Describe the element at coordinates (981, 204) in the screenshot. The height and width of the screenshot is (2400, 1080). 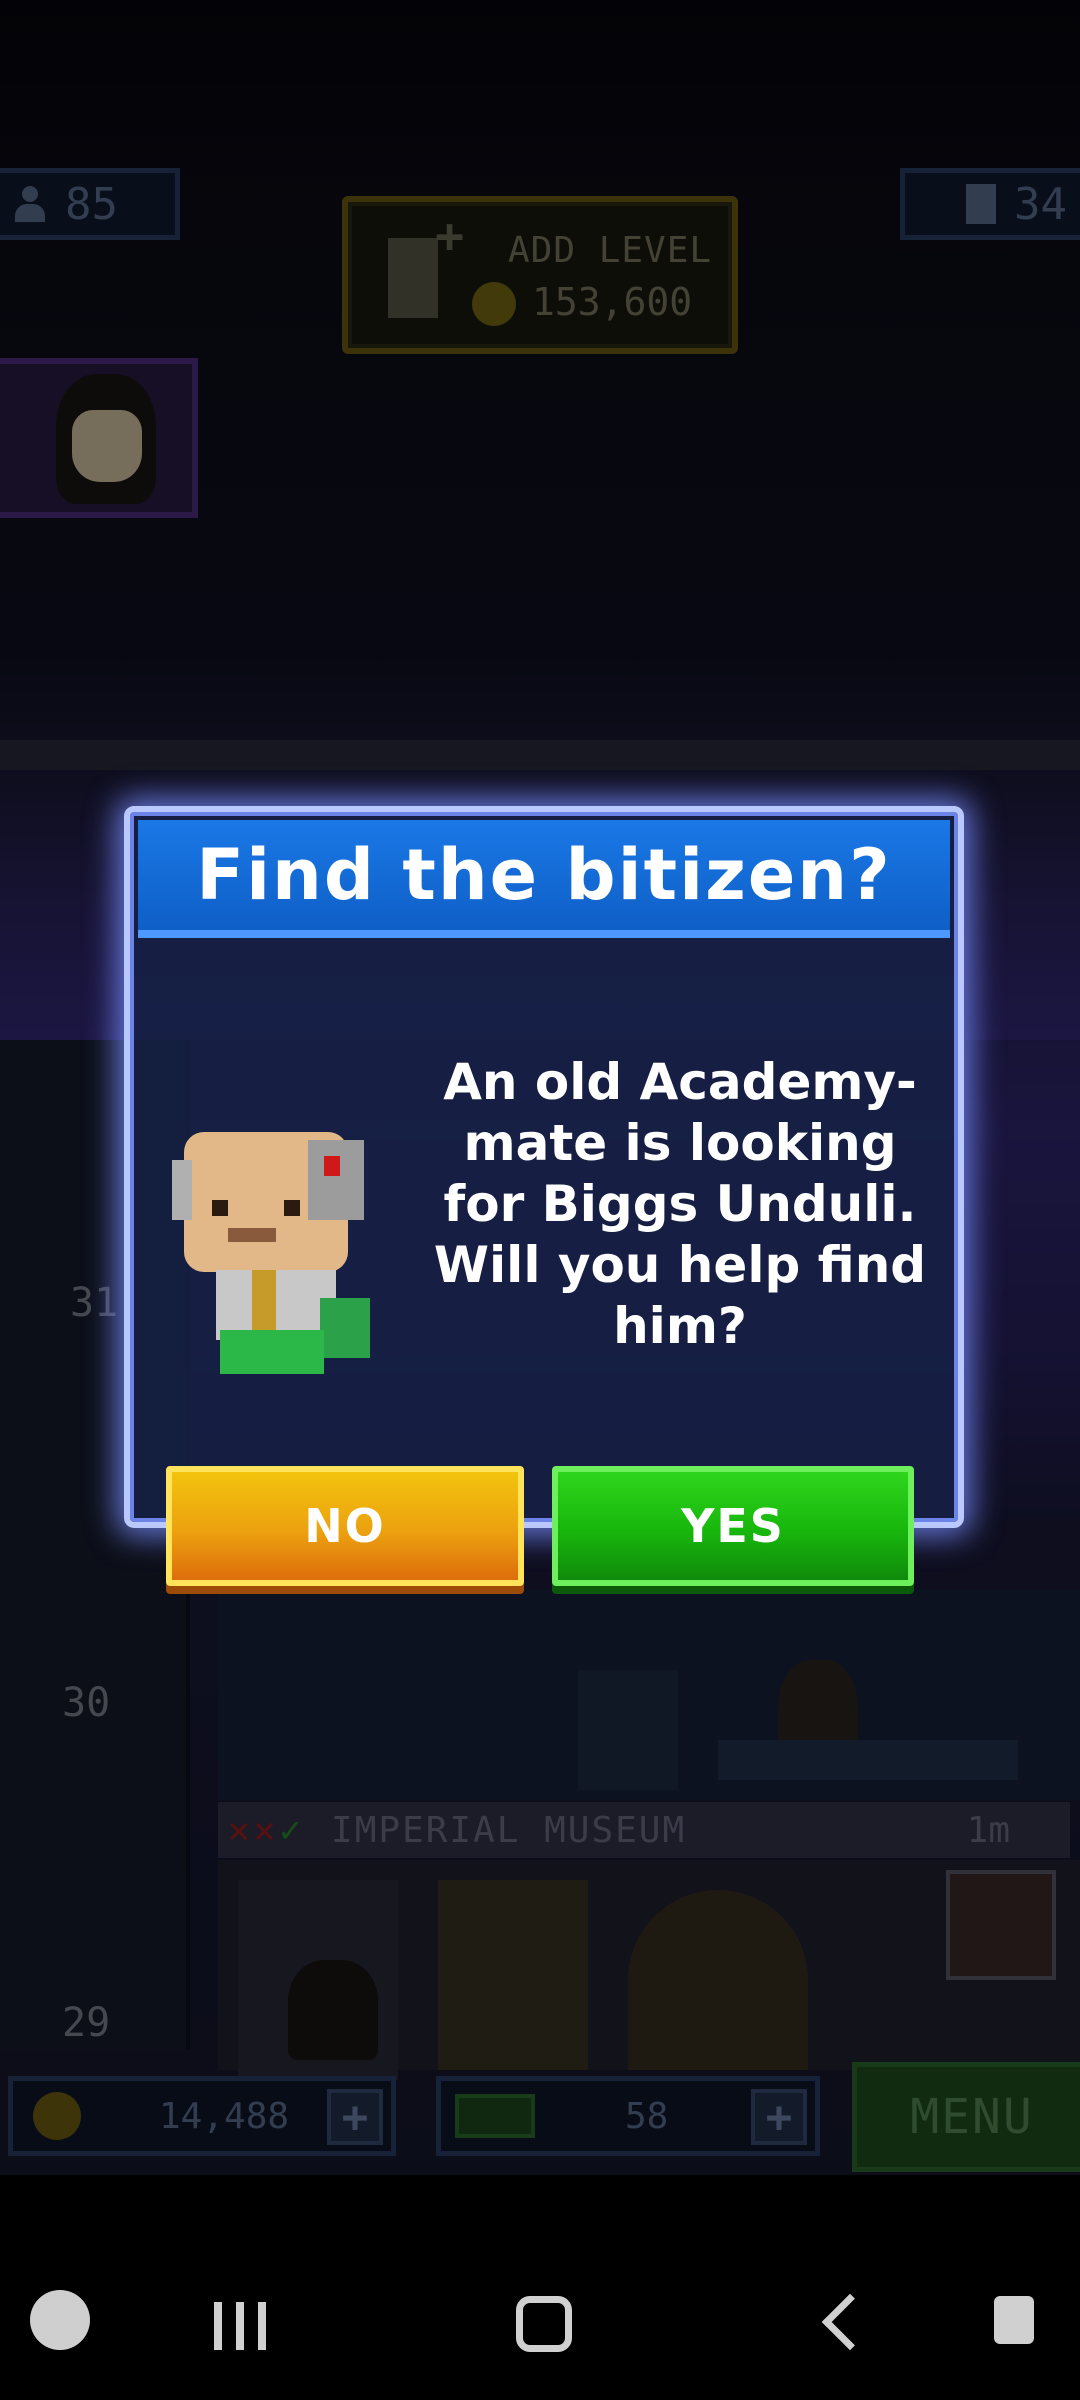
I see `building-icon` at that location.